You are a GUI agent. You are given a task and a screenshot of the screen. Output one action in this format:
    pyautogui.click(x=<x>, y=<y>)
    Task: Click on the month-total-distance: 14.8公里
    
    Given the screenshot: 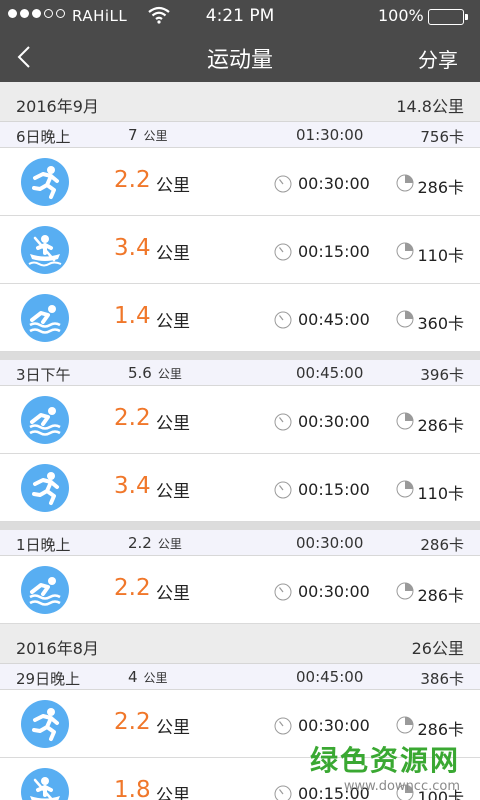 What is the action you would take?
    pyautogui.click(x=430, y=106)
    